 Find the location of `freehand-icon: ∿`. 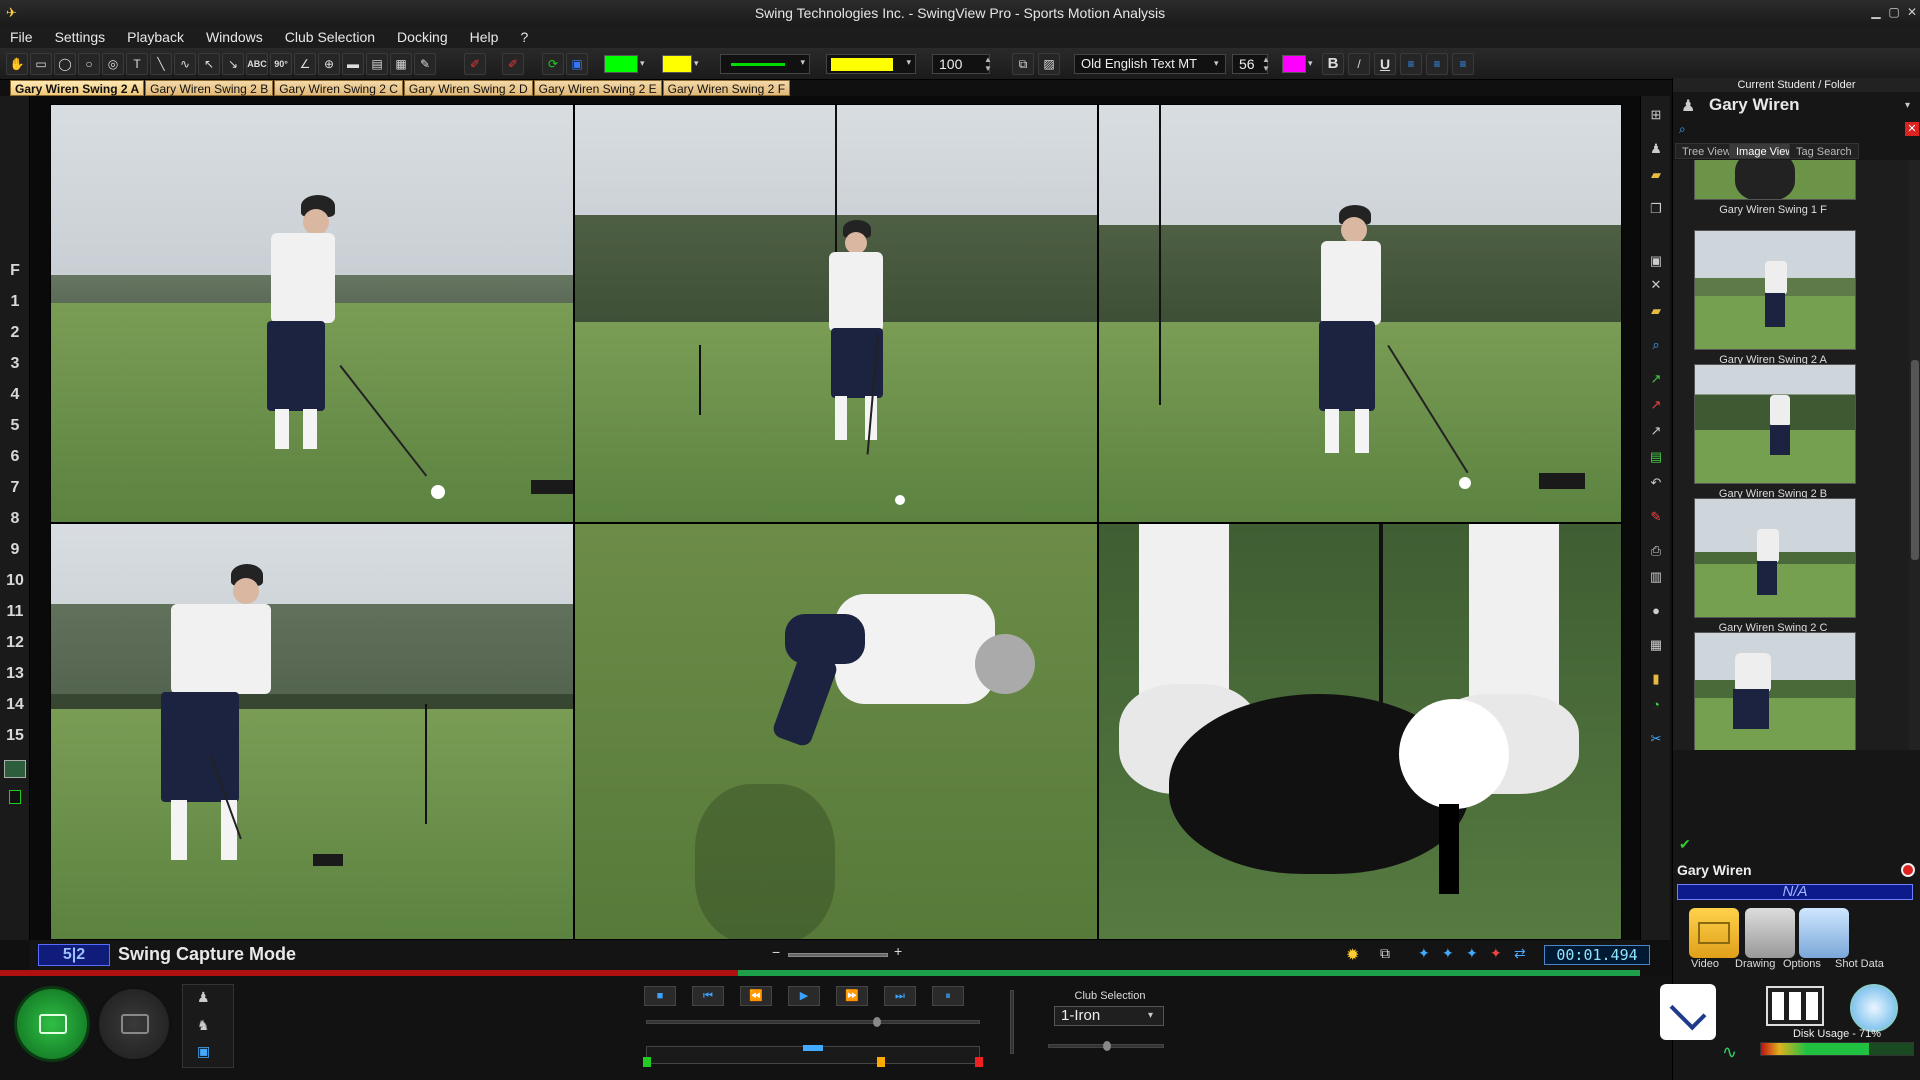

freehand-icon: ∿ is located at coordinates (185, 64).